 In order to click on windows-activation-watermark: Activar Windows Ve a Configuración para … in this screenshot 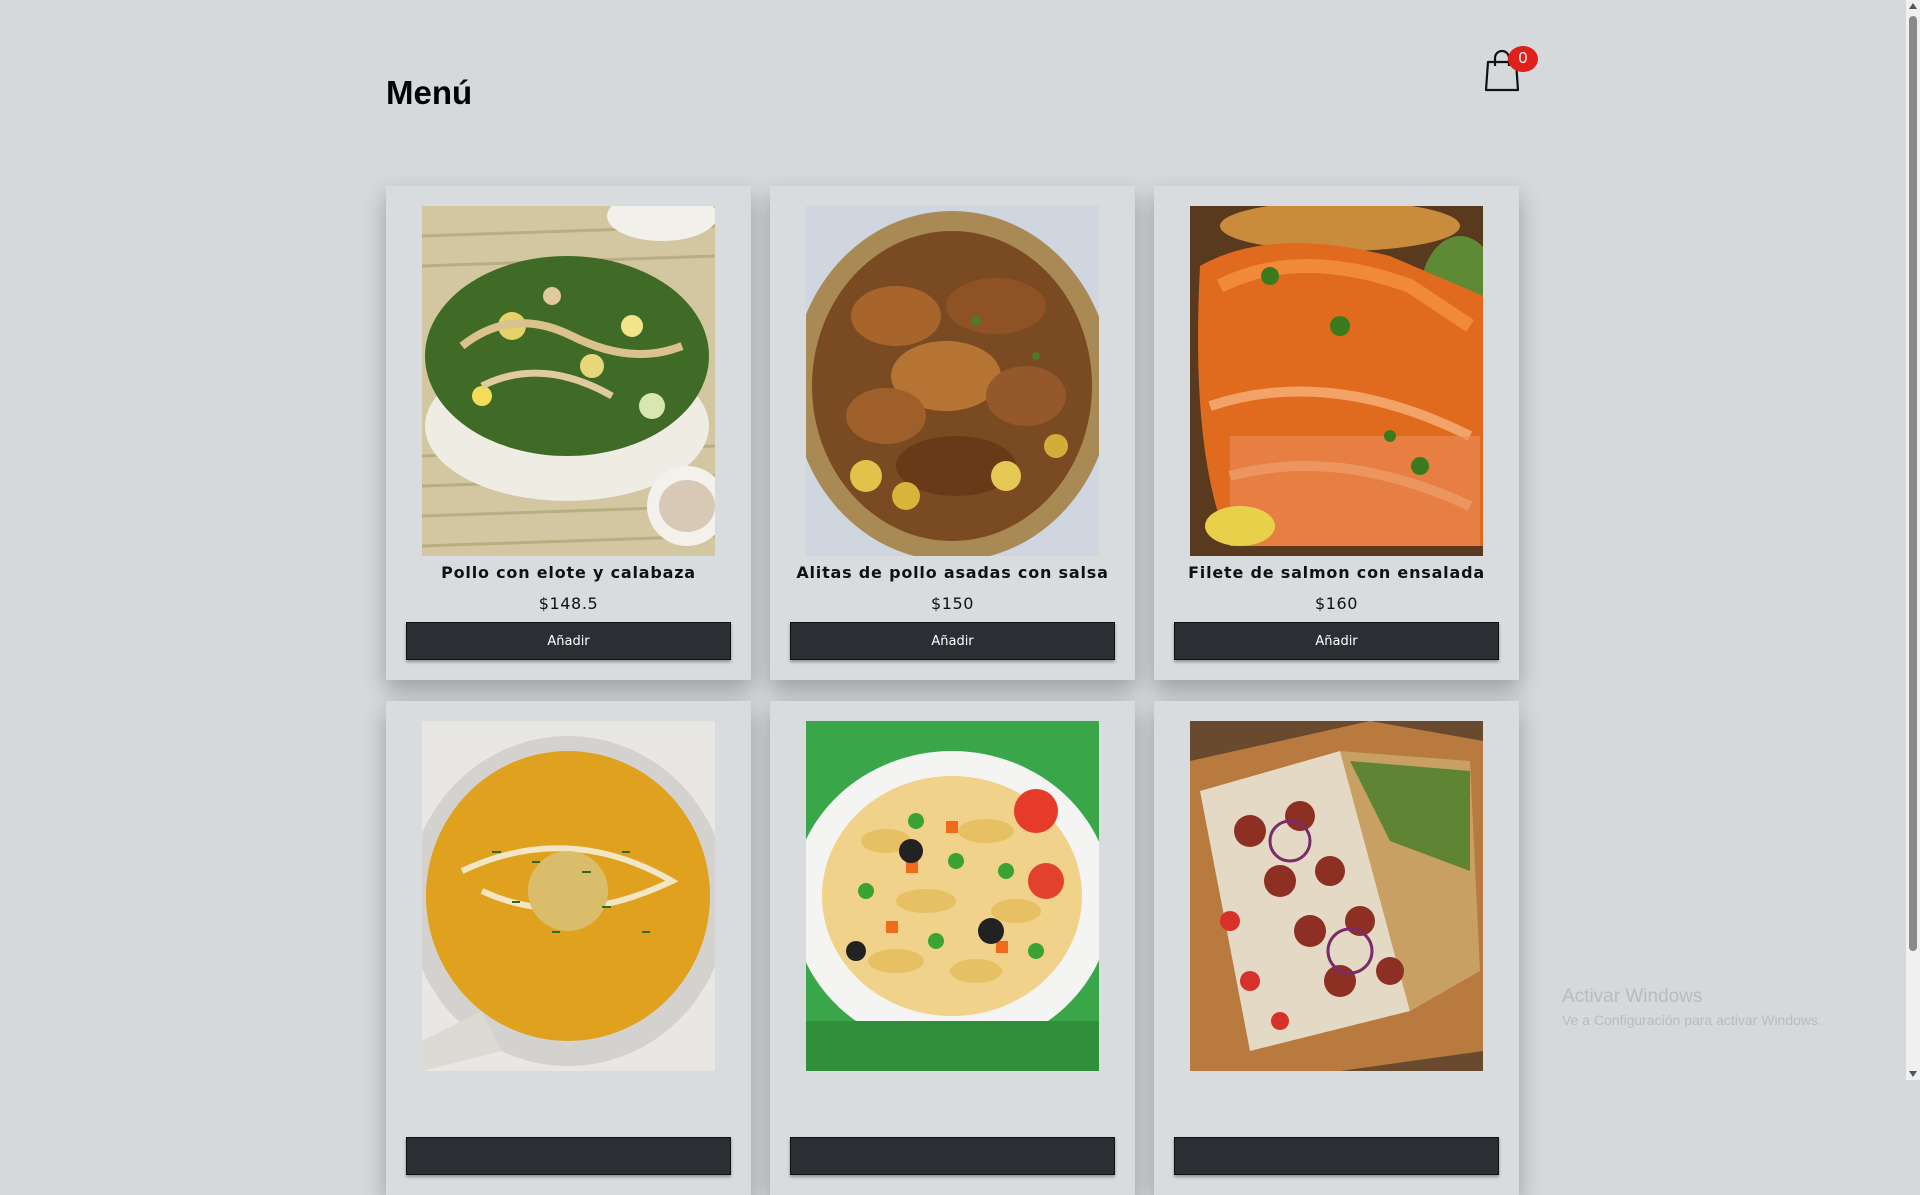, I will do `click(1692, 1007)`.